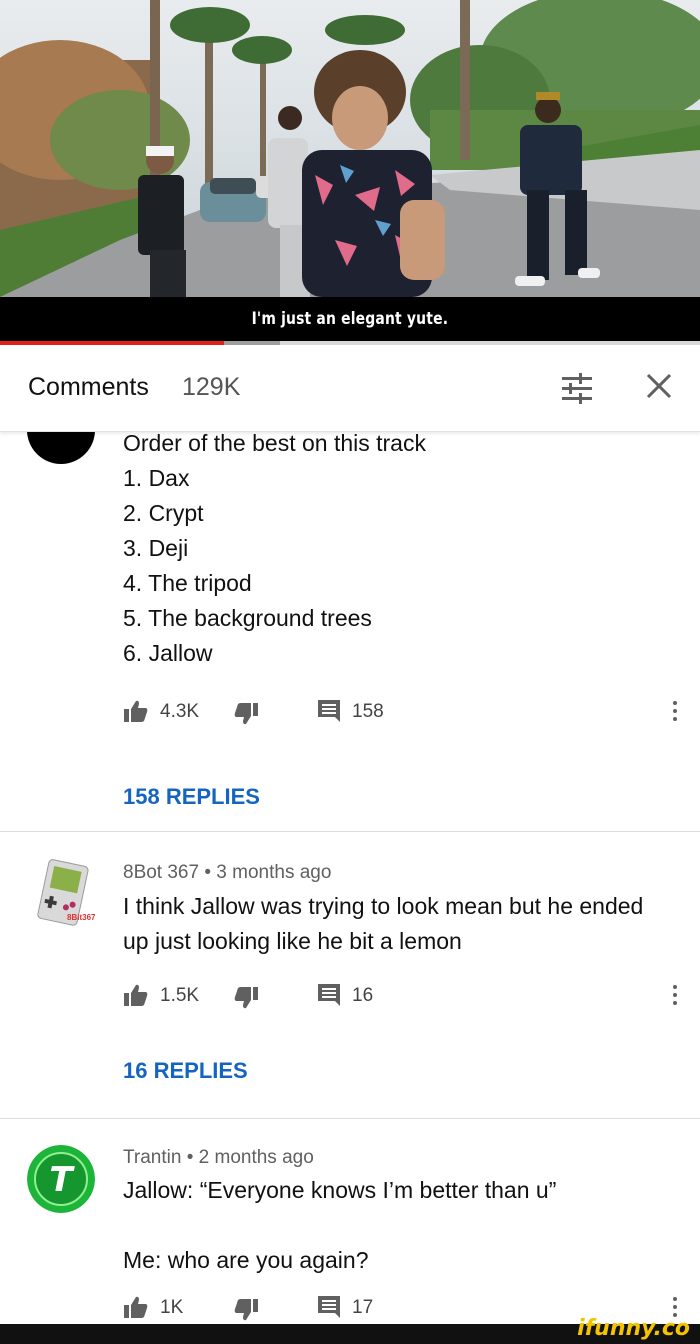 This screenshot has width=700, height=1344. I want to click on like-count: 1.5K, so click(180, 995).